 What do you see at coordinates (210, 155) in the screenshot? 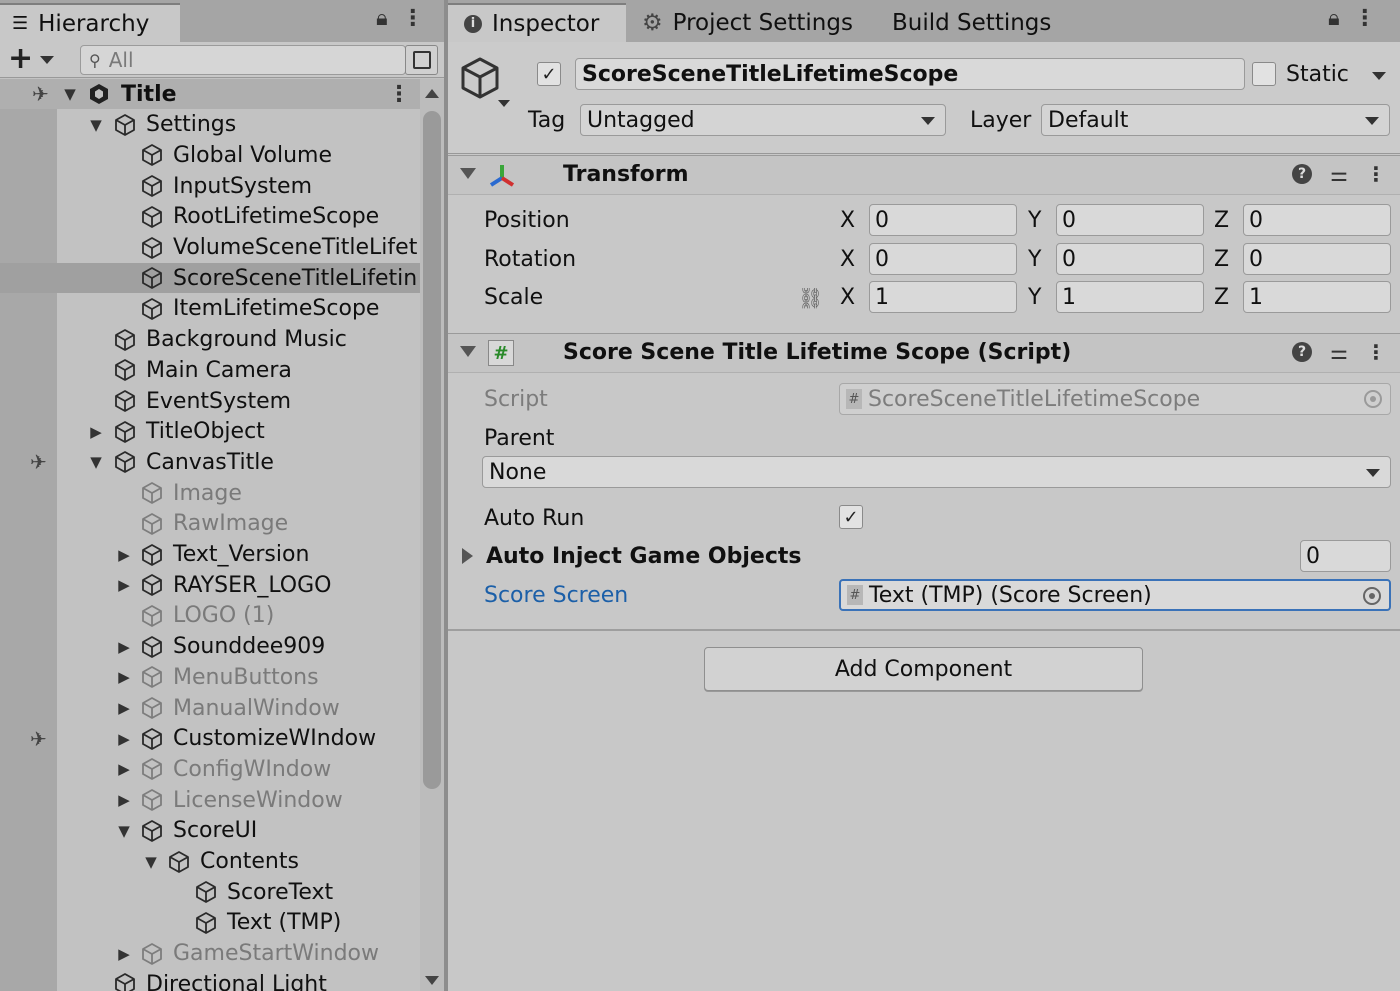
I see `hierarchy-item: Global Volume` at bounding box center [210, 155].